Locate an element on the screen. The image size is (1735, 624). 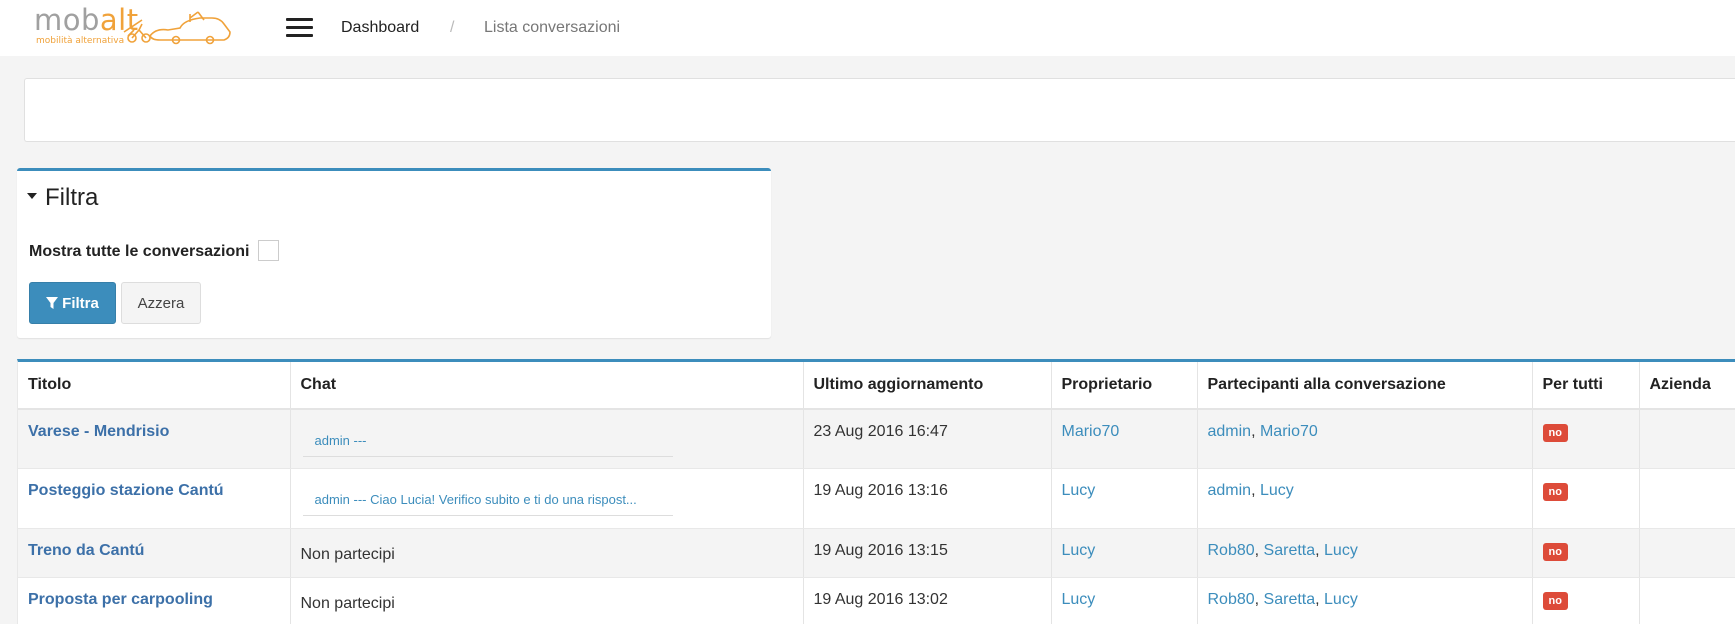
cell-title: Posteggio stazione Cantú is located at coordinates (154, 499).